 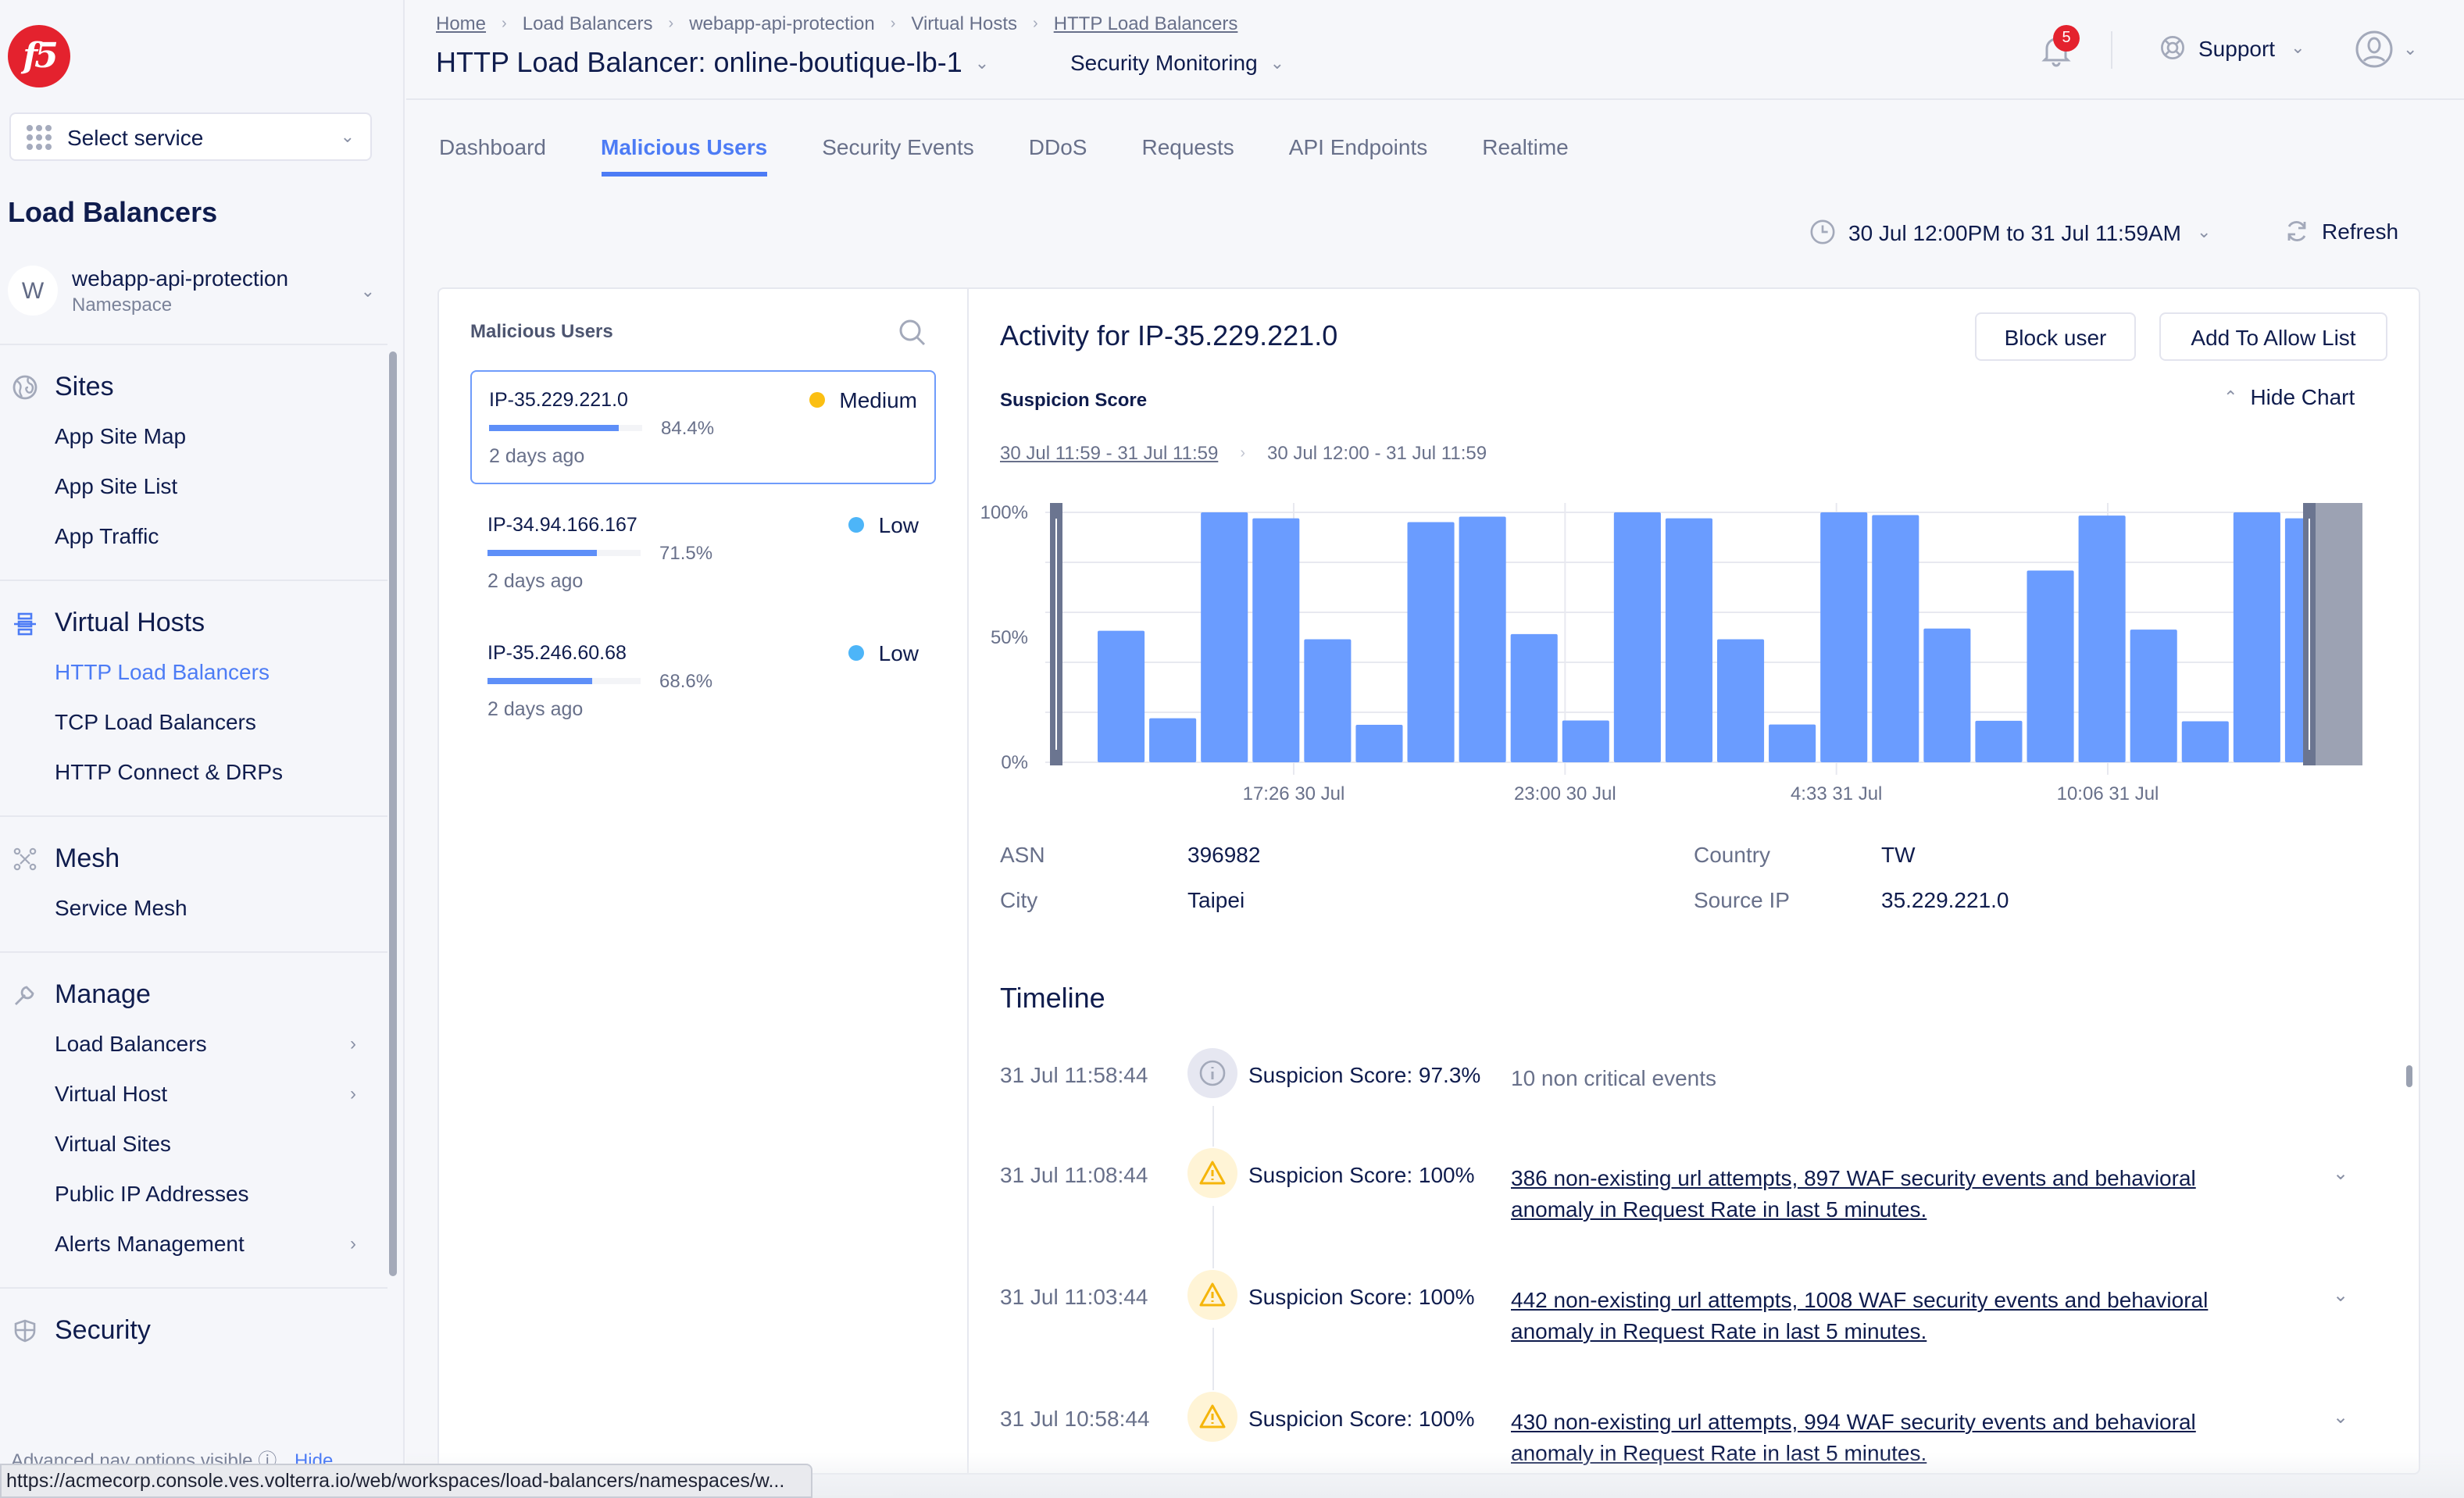 I want to click on tab-dashboard: Dashboard, so click(x=493, y=156).